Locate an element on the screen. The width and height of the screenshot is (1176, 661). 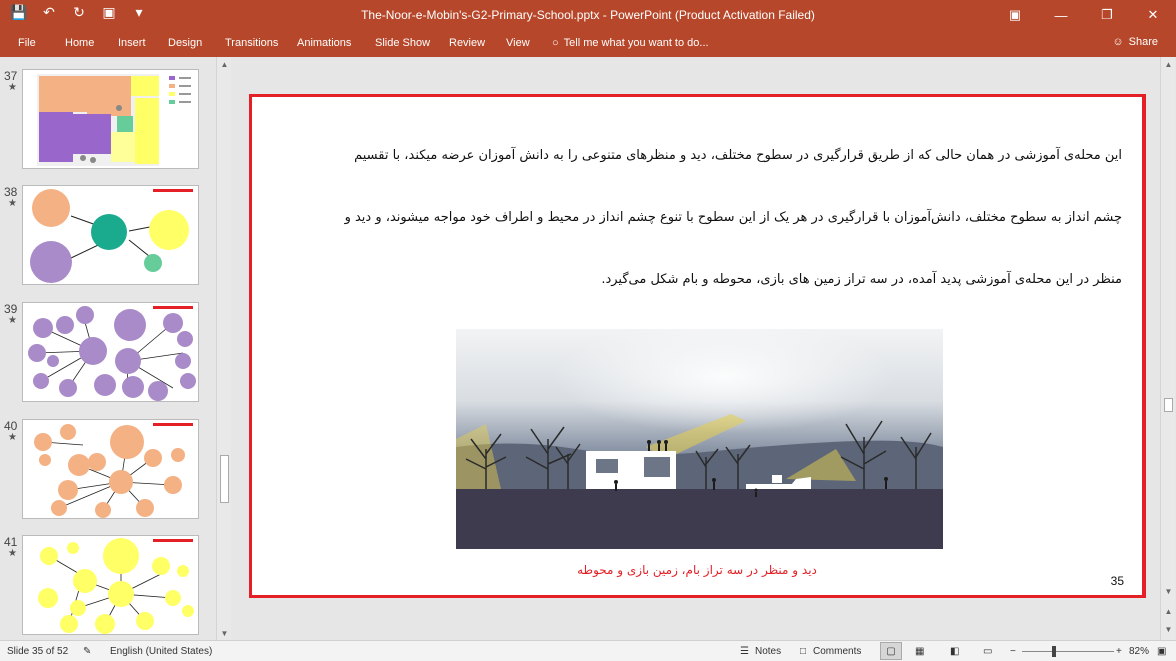
slide-sorter-icon: ▦ is located at coordinates (919, 651).